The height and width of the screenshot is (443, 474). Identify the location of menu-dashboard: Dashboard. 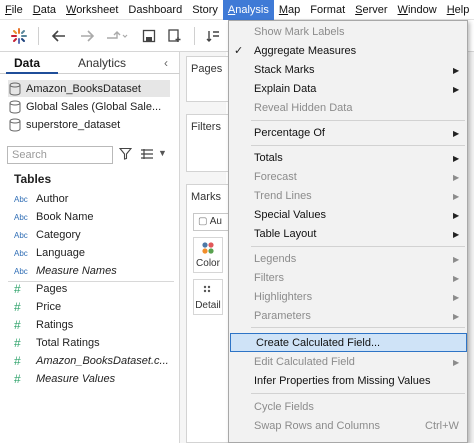
(155, 10).